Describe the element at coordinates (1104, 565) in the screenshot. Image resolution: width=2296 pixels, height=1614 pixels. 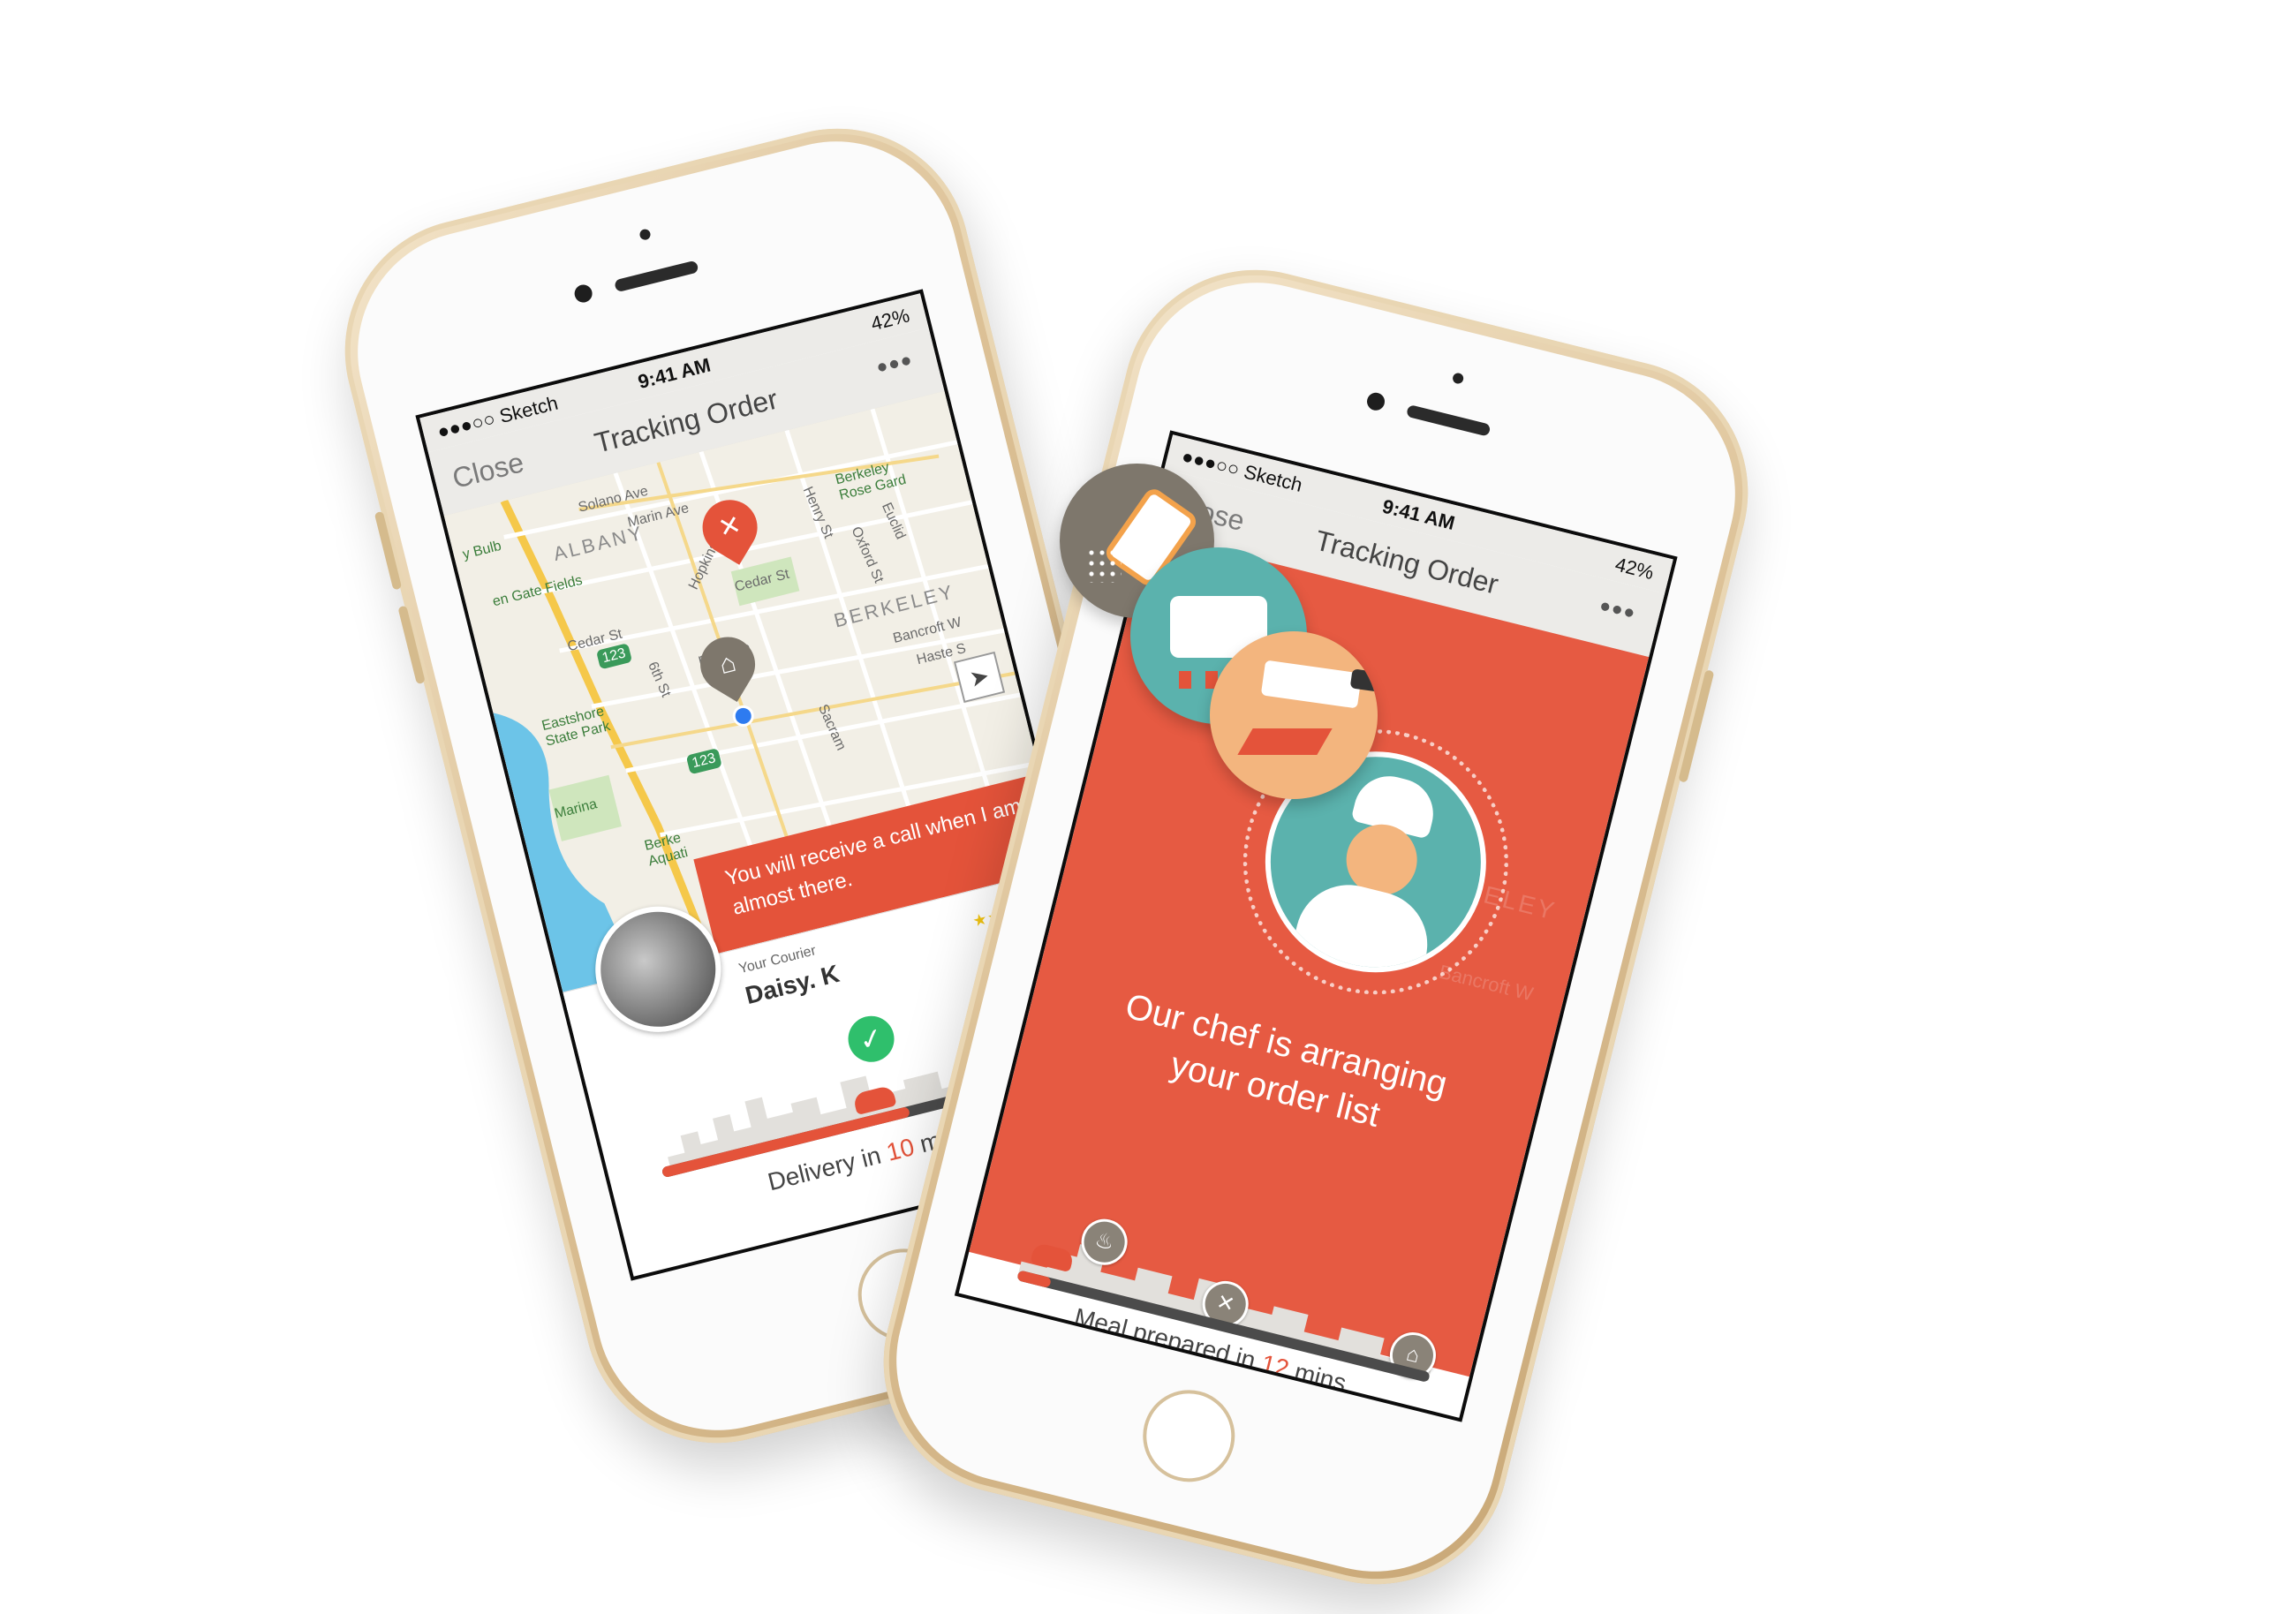
I see `salt-grains` at that location.